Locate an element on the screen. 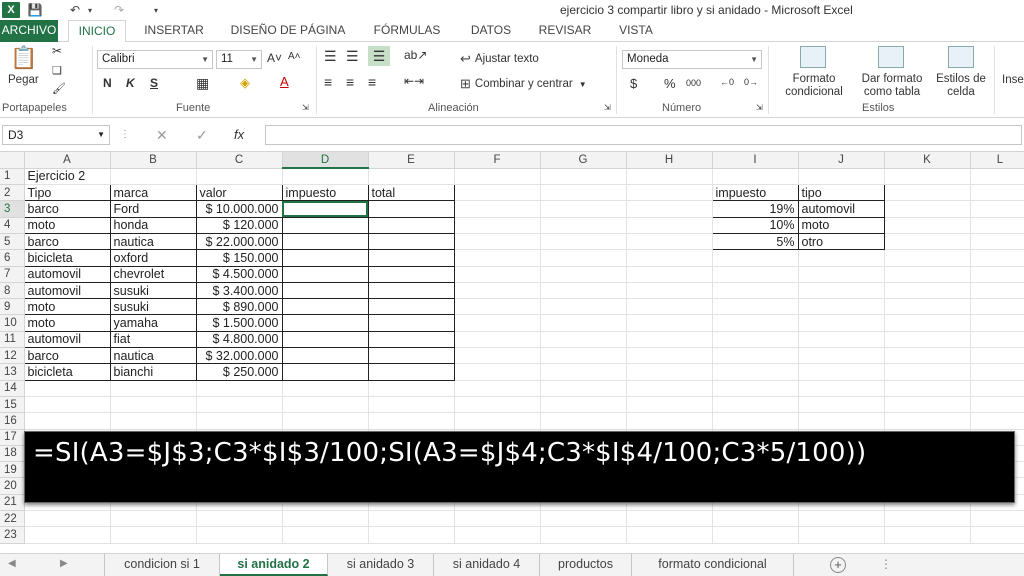 The height and width of the screenshot is (576, 1024). sheet-tab-condicion-si-1: condicion si 1 is located at coordinates (162, 565).